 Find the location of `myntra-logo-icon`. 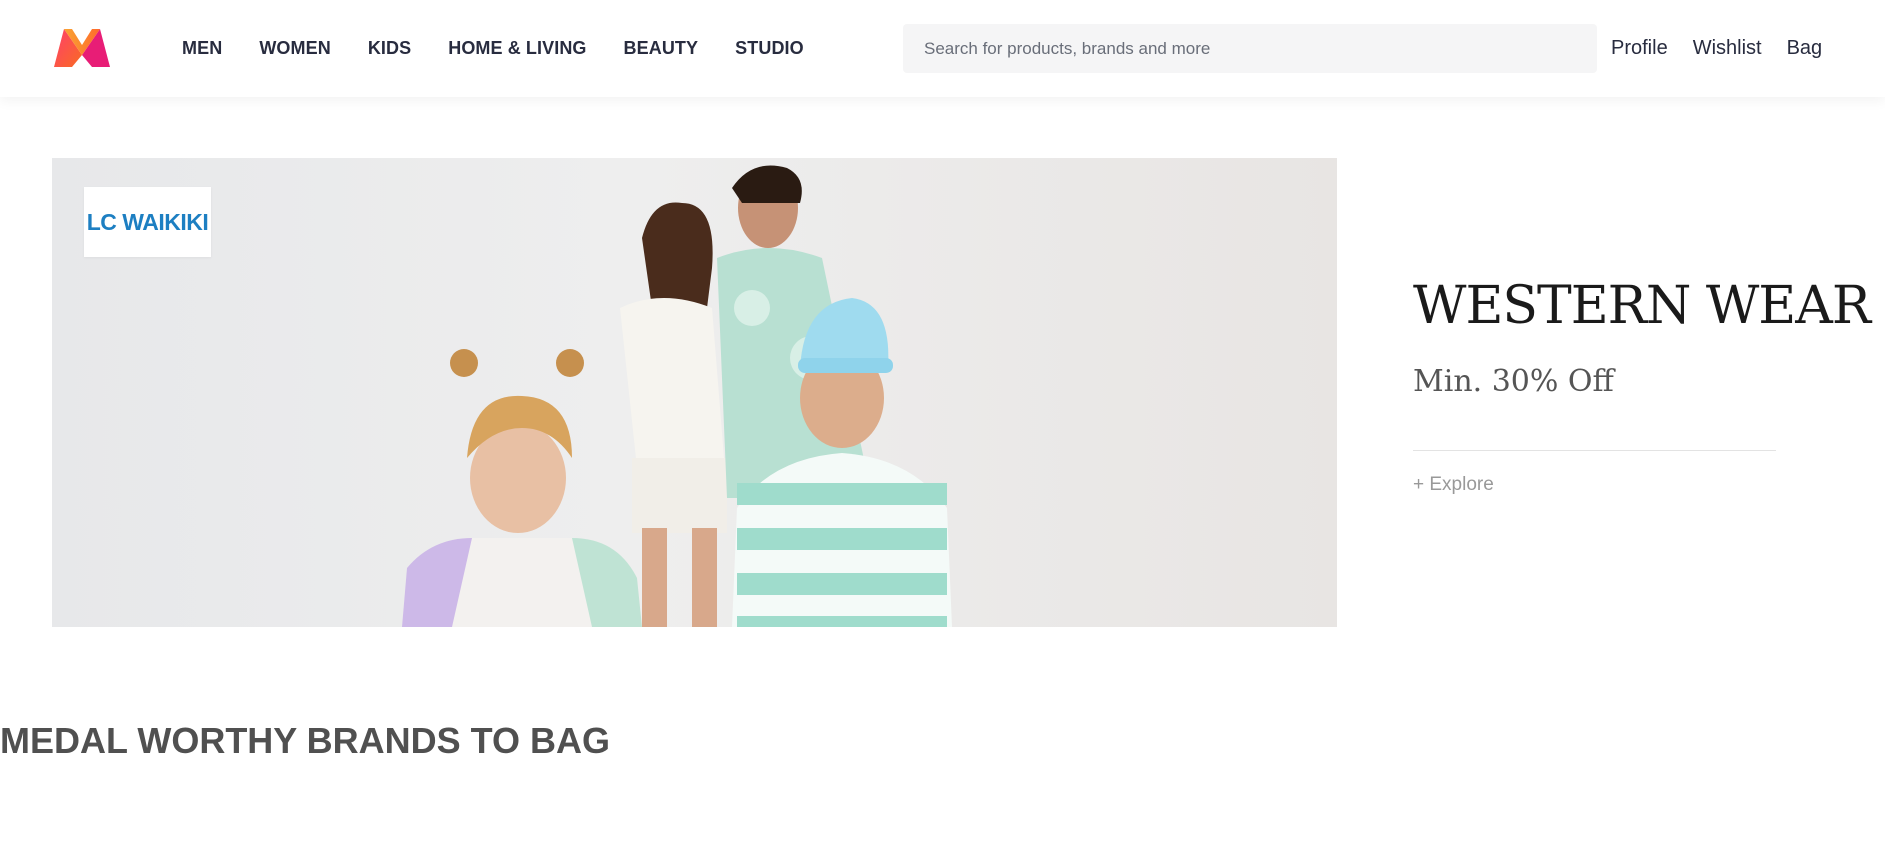

myntra-logo-icon is located at coordinates (82, 48).